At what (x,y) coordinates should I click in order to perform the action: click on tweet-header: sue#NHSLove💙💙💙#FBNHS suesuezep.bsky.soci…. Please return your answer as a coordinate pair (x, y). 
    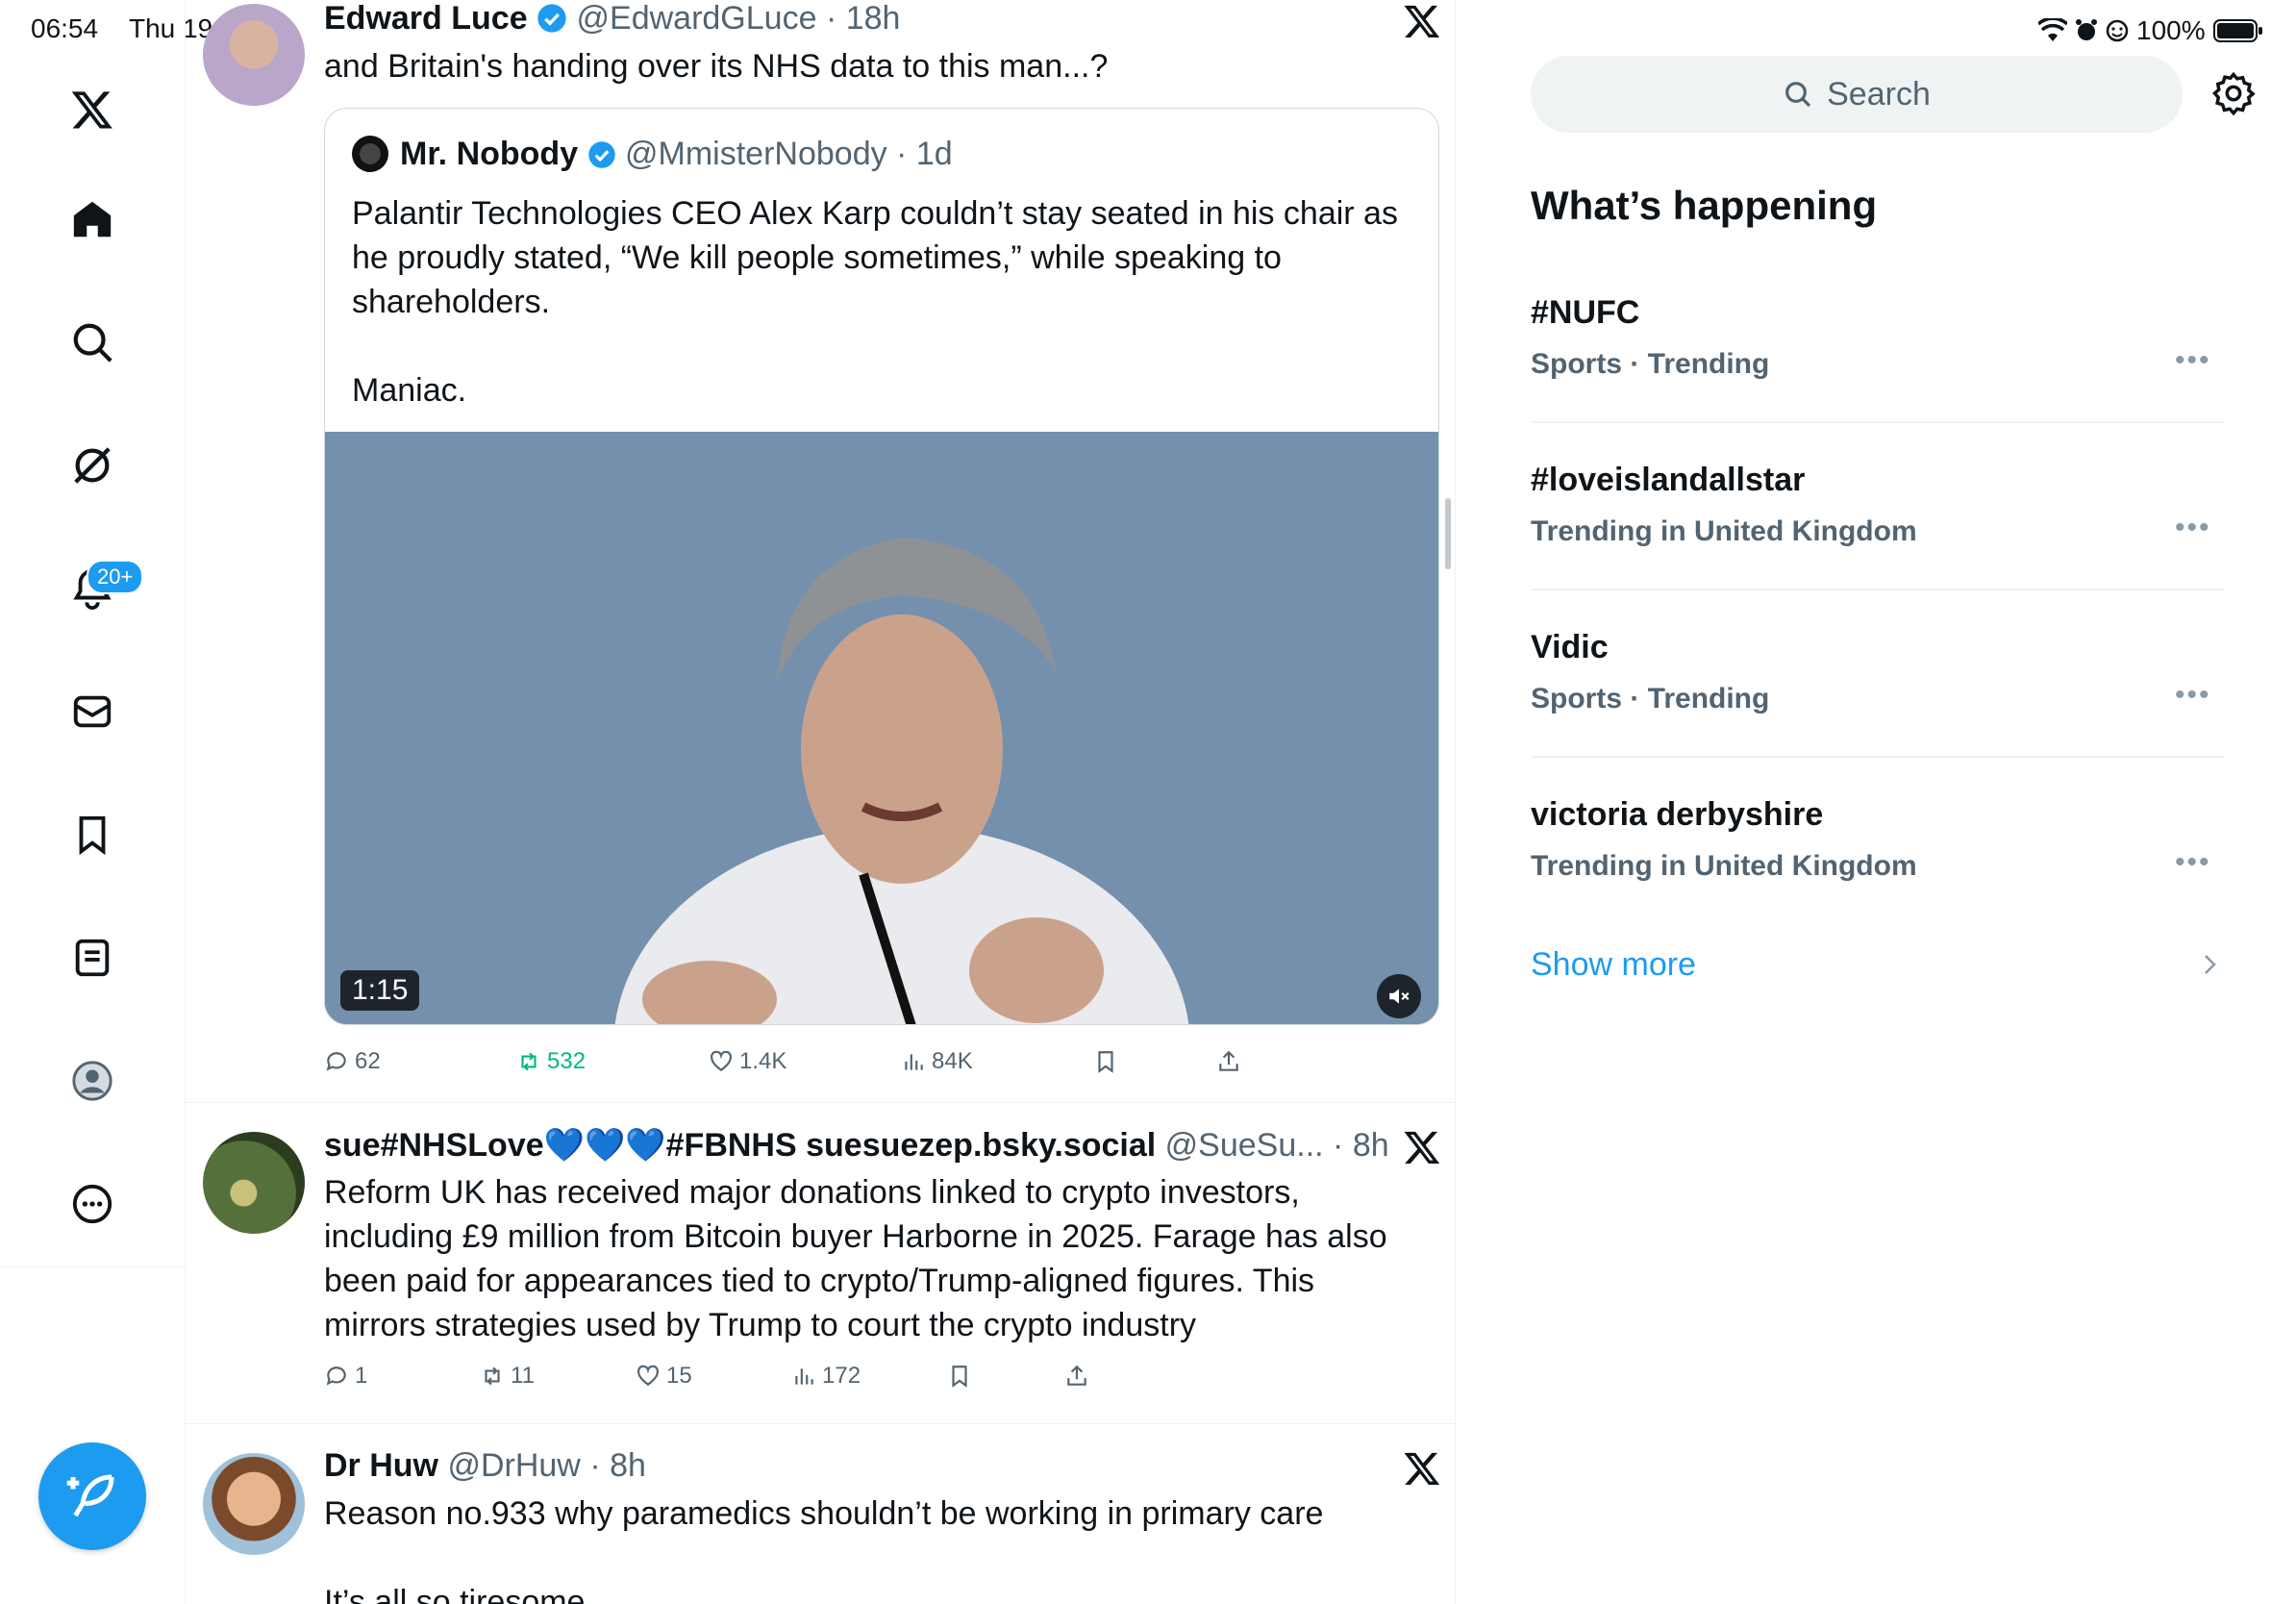
    Looking at the image, I should click on (856, 1145).